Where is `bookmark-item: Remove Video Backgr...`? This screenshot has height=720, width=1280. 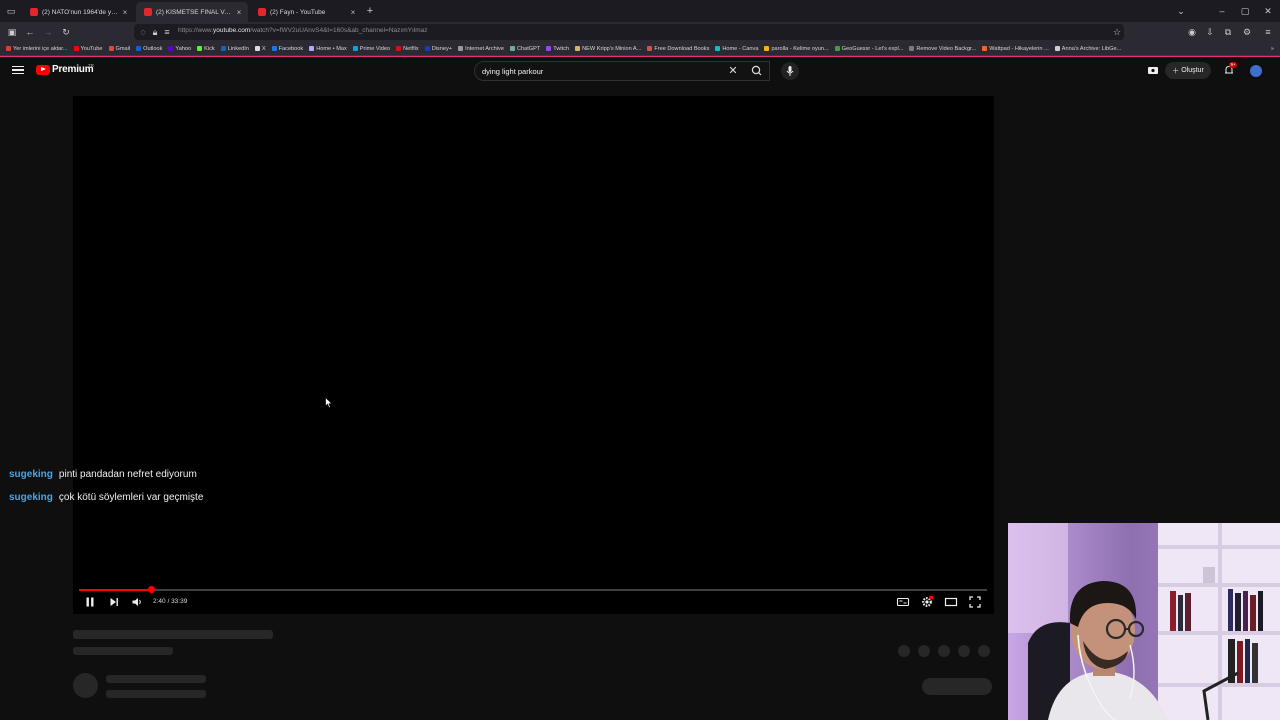 bookmark-item: Remove Video Backgr... is located at coordinates (942, 49).